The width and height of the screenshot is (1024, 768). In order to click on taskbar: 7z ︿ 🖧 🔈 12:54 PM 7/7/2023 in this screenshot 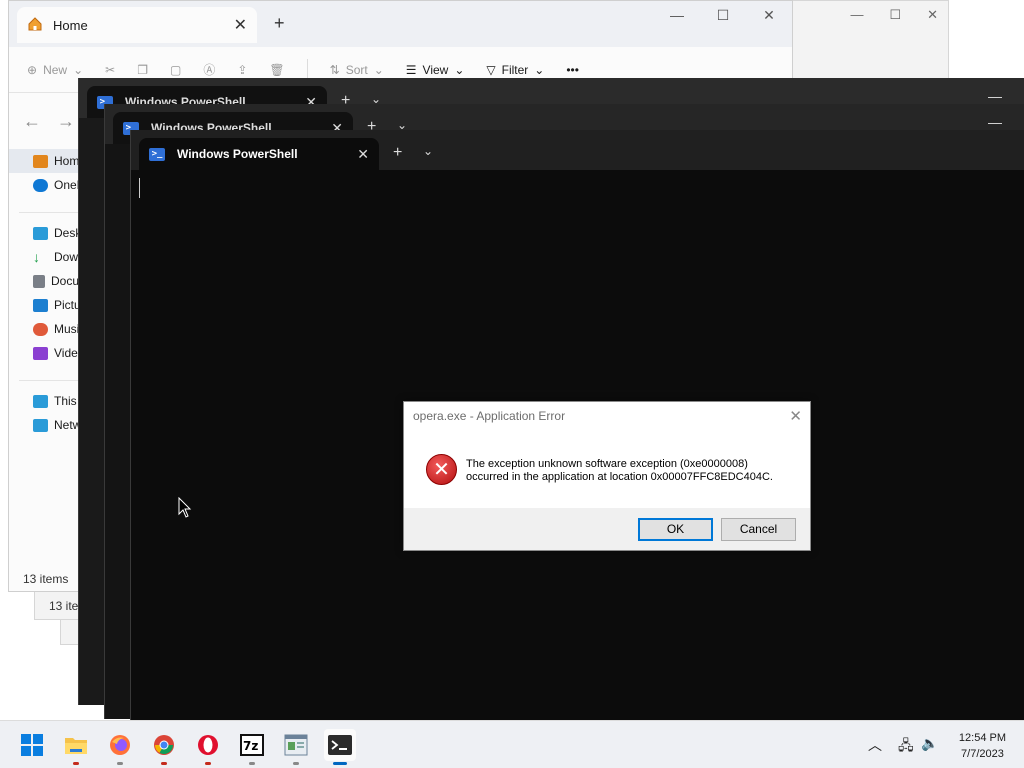, I will do `click(512, 744)`.